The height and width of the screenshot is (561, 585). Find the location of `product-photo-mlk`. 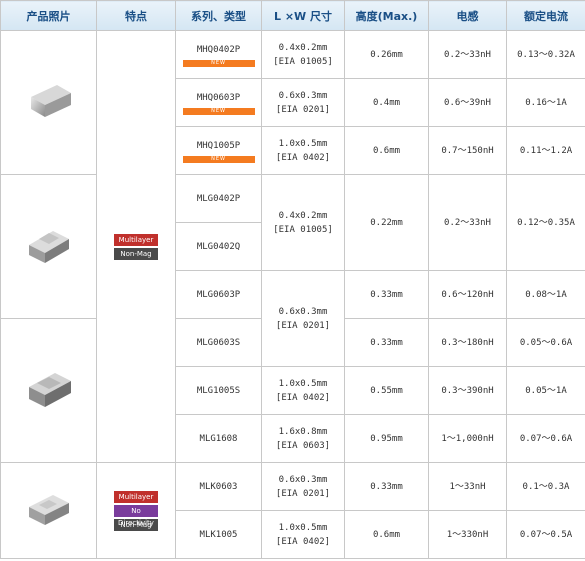

product-photo-mlk is located at coordinates (48, 510).